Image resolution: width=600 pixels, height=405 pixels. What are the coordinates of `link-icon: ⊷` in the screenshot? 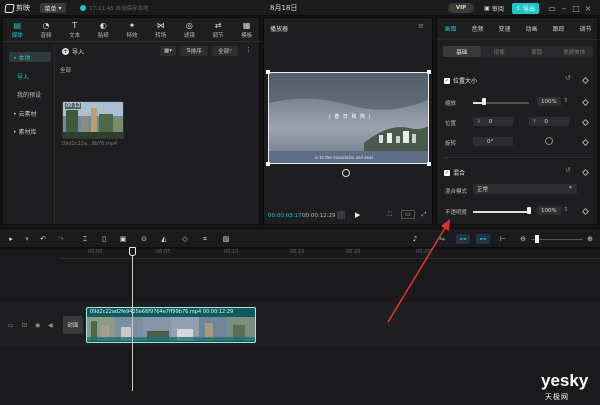 It's located at (483, 239).